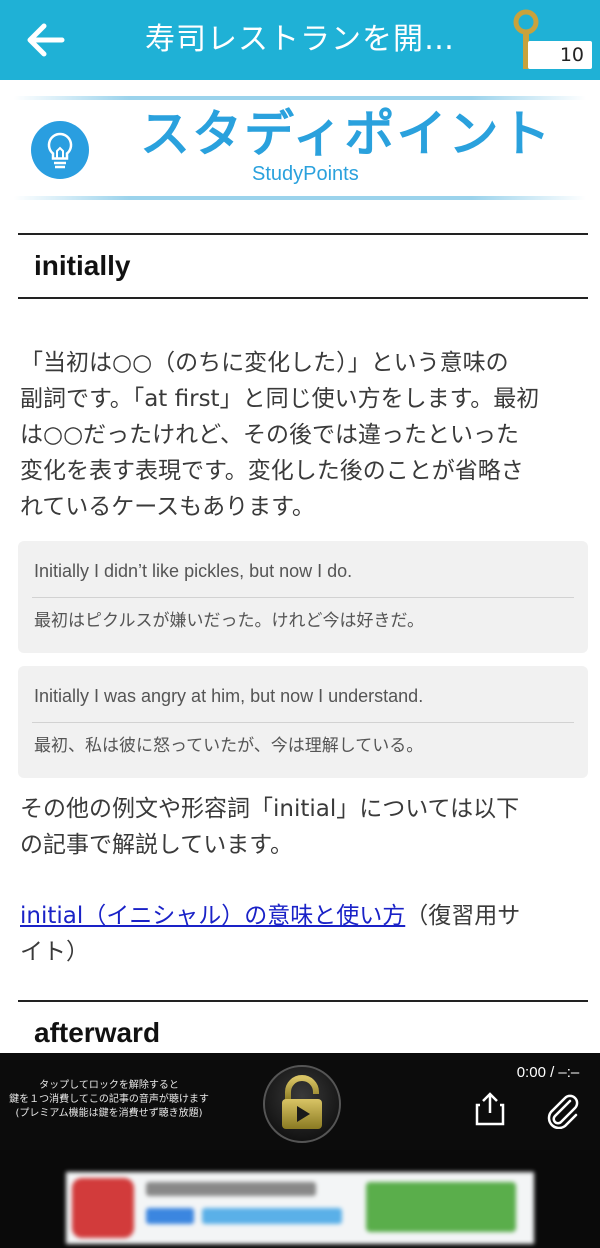 The width and height of the screenshot is (600, 1248). I want to click on note-line: 鍵を１つ消費してこの記事の音声が聴けます, so click(109, 1099).